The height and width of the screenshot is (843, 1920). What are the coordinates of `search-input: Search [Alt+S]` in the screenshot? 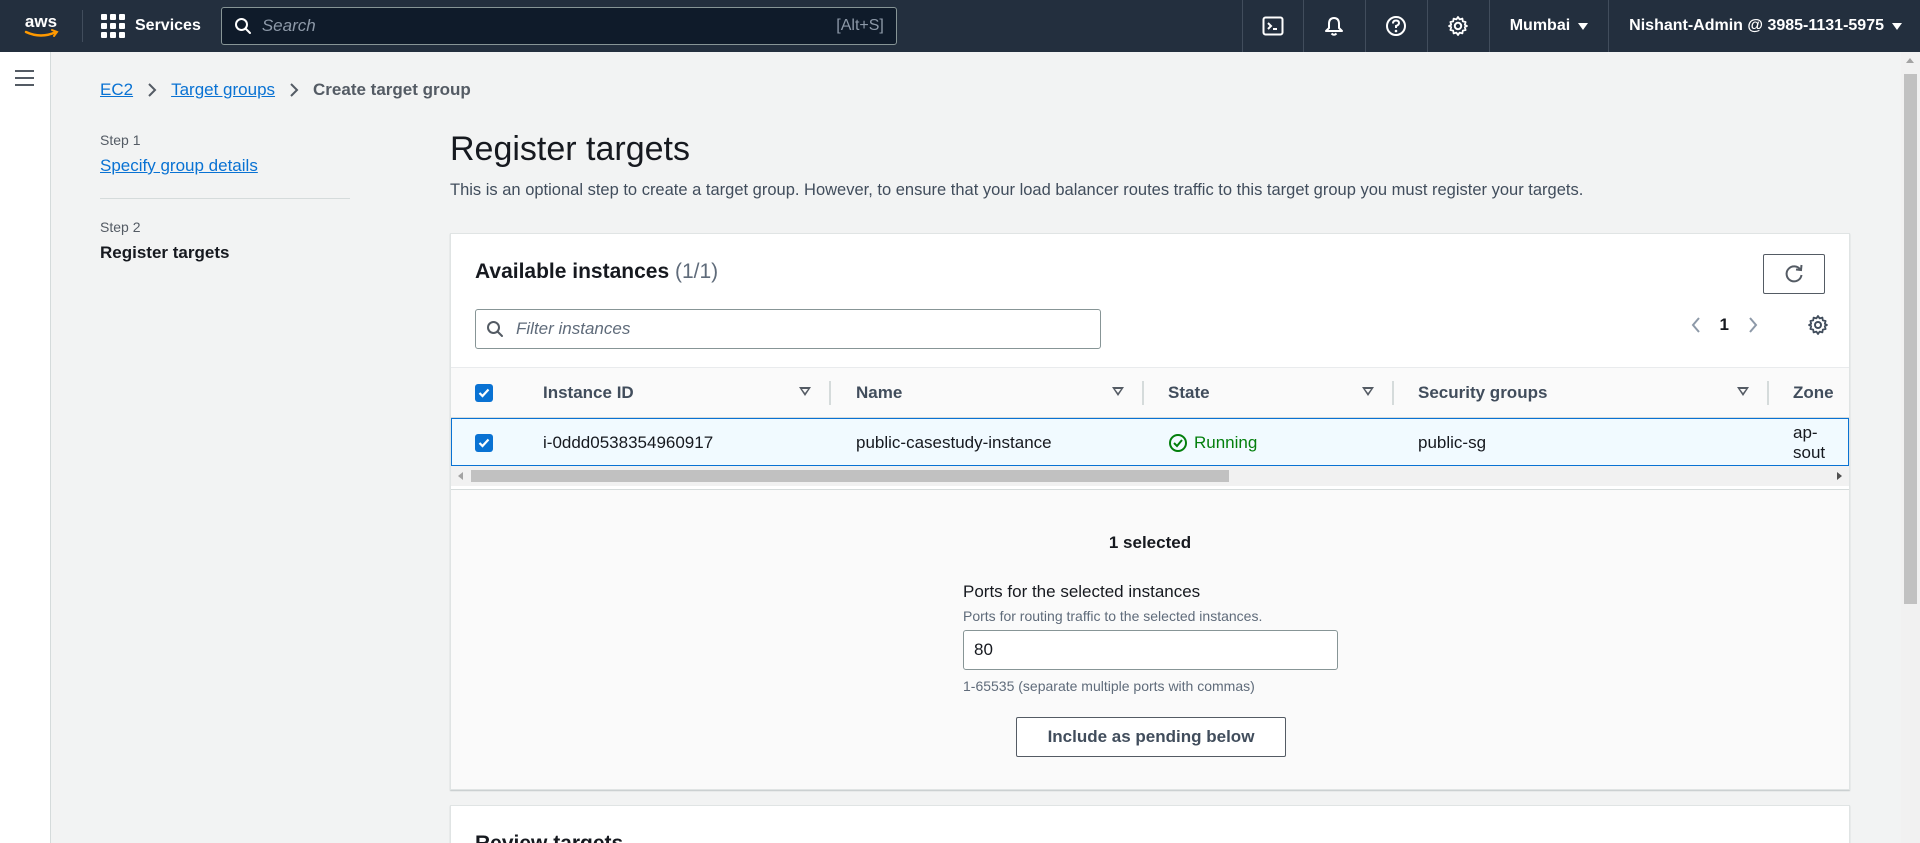 It's located at (558, 26).